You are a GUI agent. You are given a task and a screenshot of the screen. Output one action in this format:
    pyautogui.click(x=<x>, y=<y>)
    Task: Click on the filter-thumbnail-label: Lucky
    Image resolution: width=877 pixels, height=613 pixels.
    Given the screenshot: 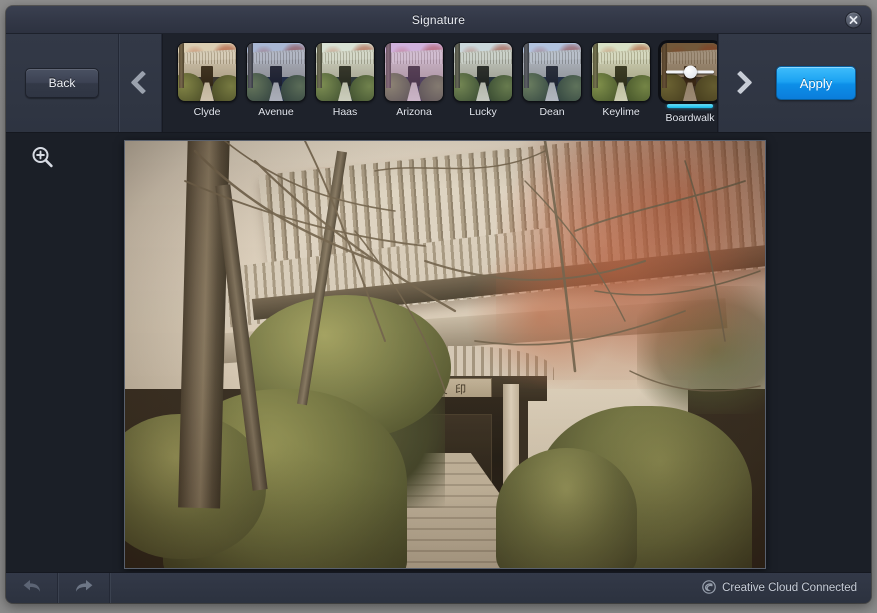 What is the action you would take?
    pyautogui.click(x=483, y=112)
    